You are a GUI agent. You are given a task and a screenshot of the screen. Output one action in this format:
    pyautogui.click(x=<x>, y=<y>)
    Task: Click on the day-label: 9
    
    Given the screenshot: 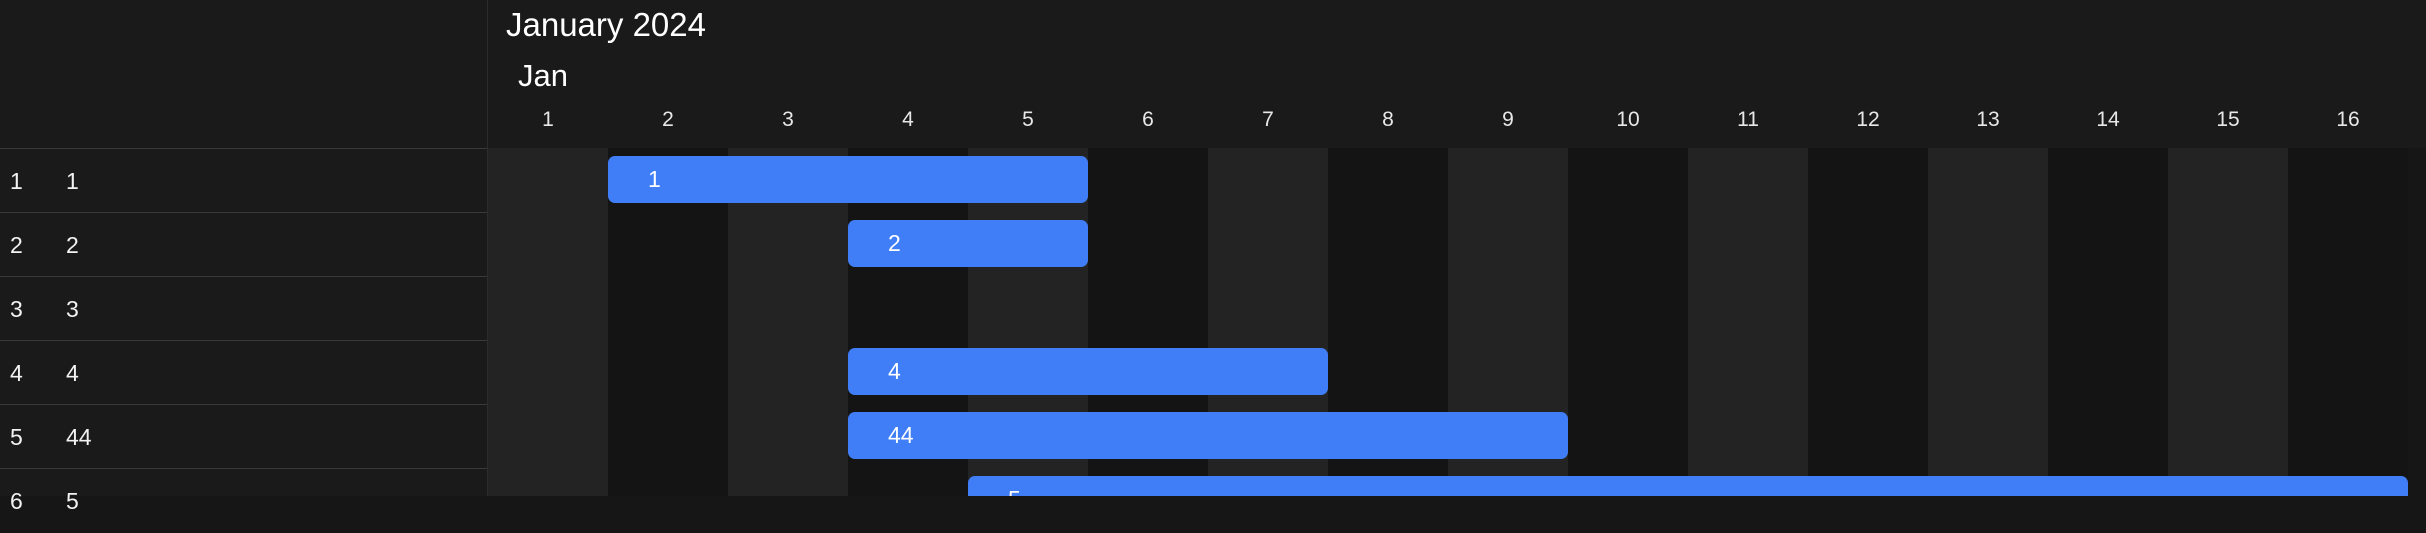 What is the action you would take?
    pyautogui.click(x=1508, y=119)
    